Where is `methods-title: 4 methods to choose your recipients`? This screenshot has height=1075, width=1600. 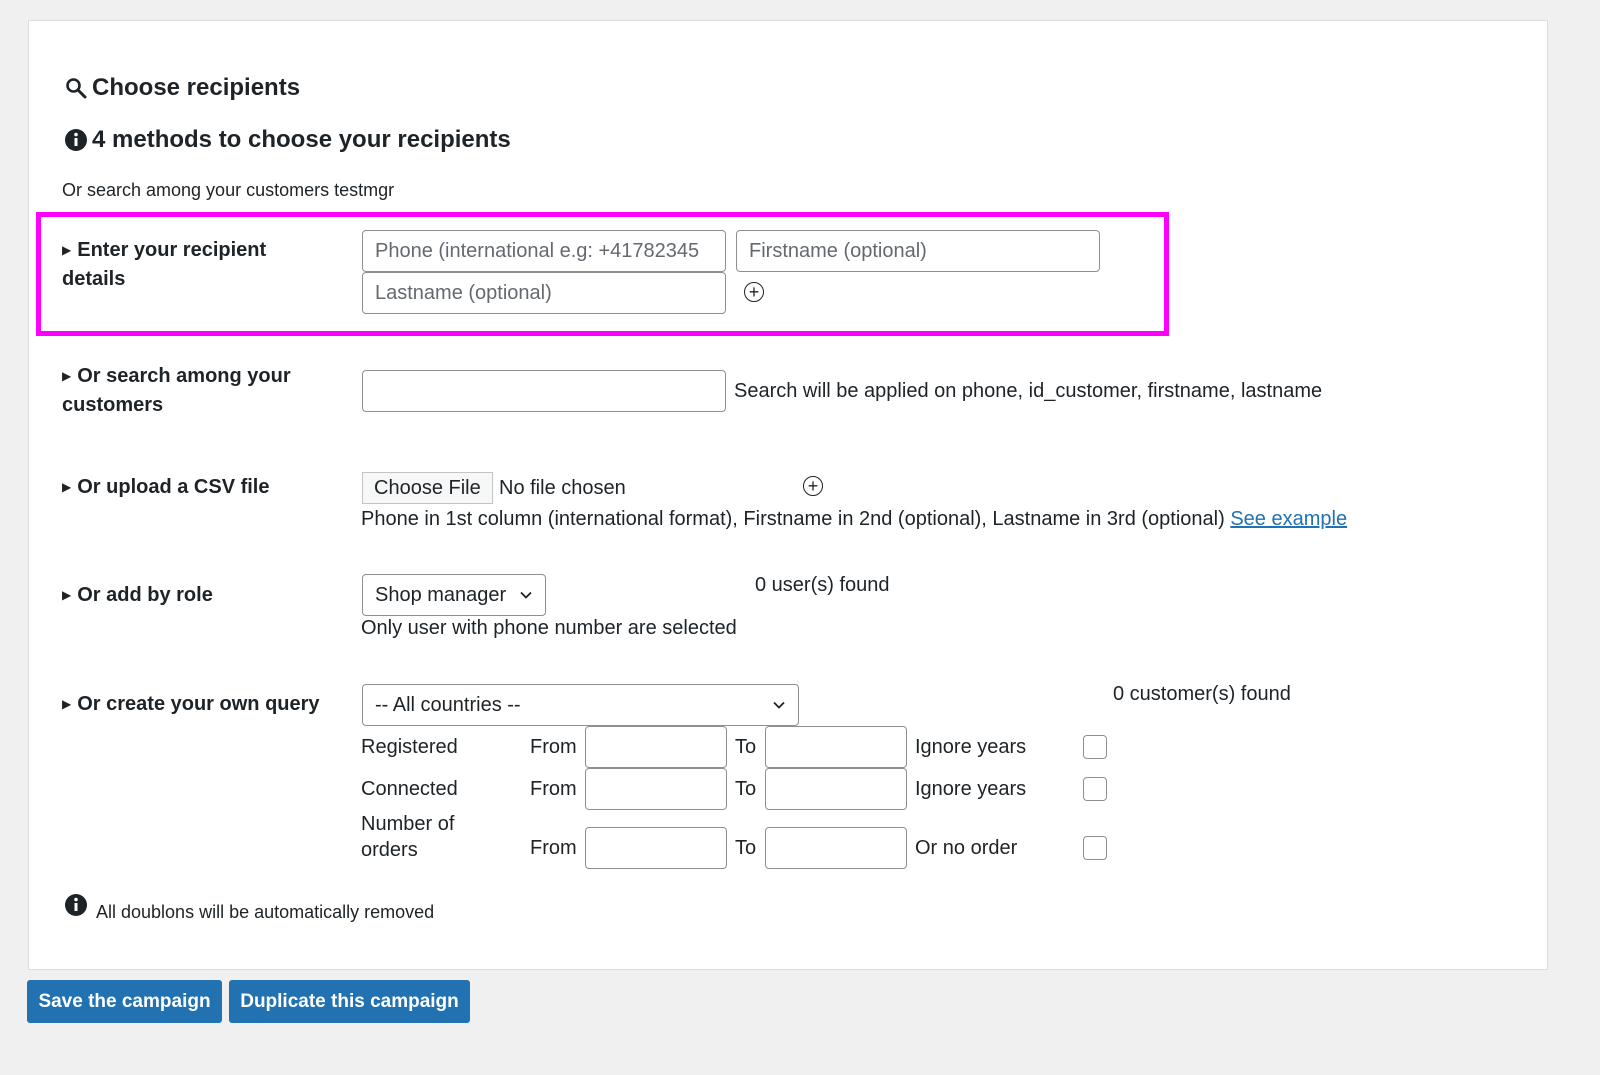 methods-title: 4 methods to choose your recipients is located at coordinates (301, 139).